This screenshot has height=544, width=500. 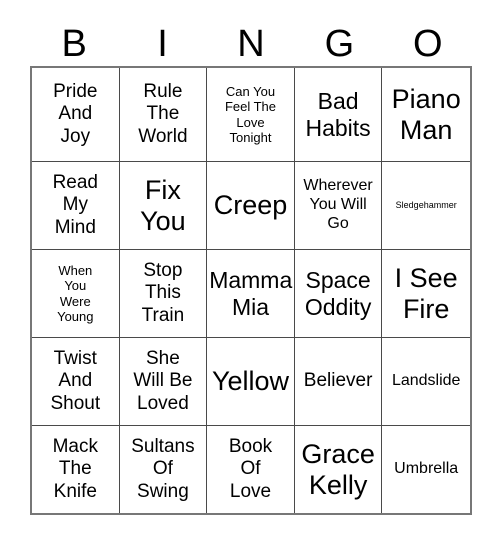 I want to click on bingo-cell-r2-c5: Sledgehammer, so click(x=426, y=206).